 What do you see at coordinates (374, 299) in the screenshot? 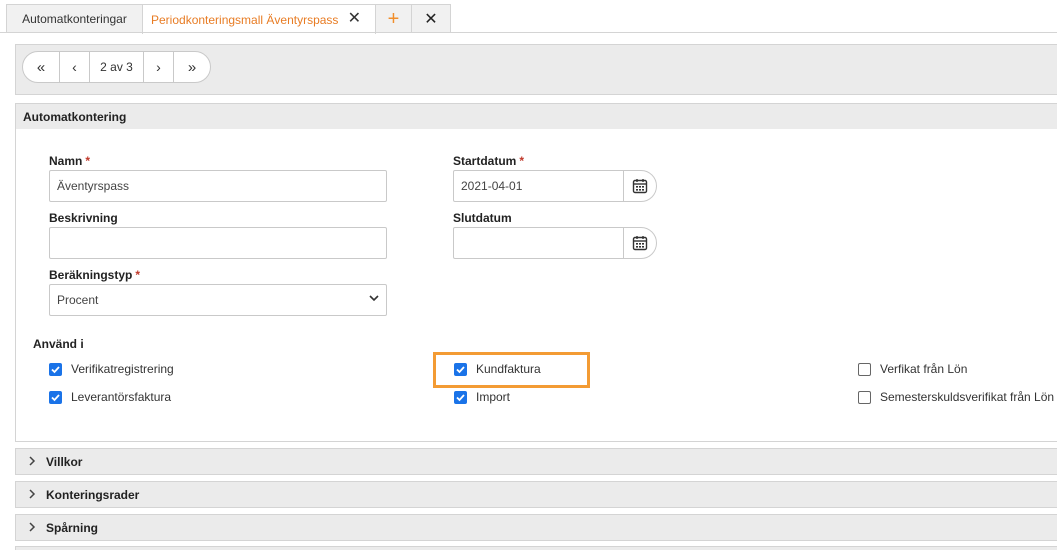
I see `chevron-down-icon` at bounding box center [374, 299].